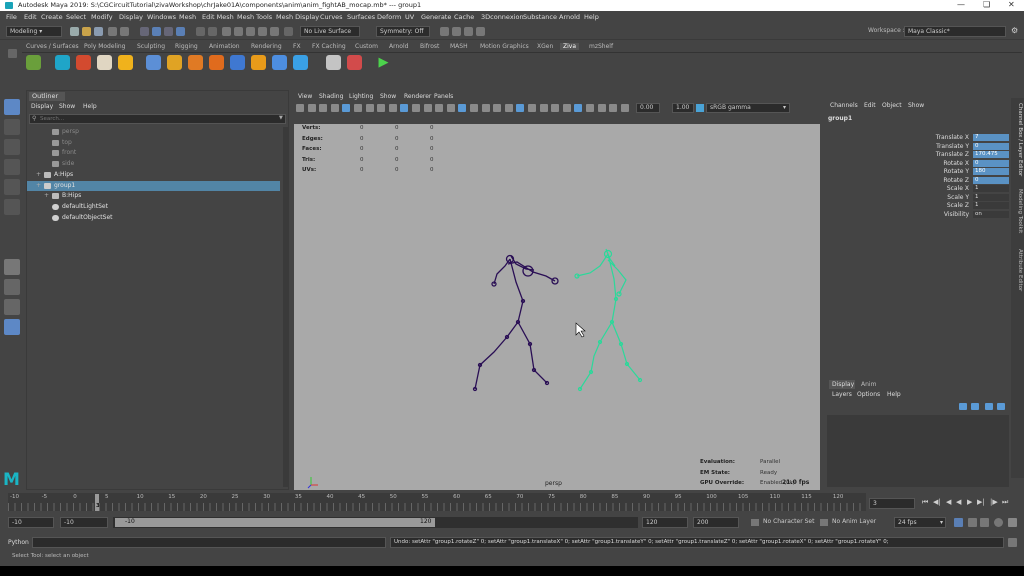  I want to click on step-back-frame-icon: ◀, so click(948, 502).